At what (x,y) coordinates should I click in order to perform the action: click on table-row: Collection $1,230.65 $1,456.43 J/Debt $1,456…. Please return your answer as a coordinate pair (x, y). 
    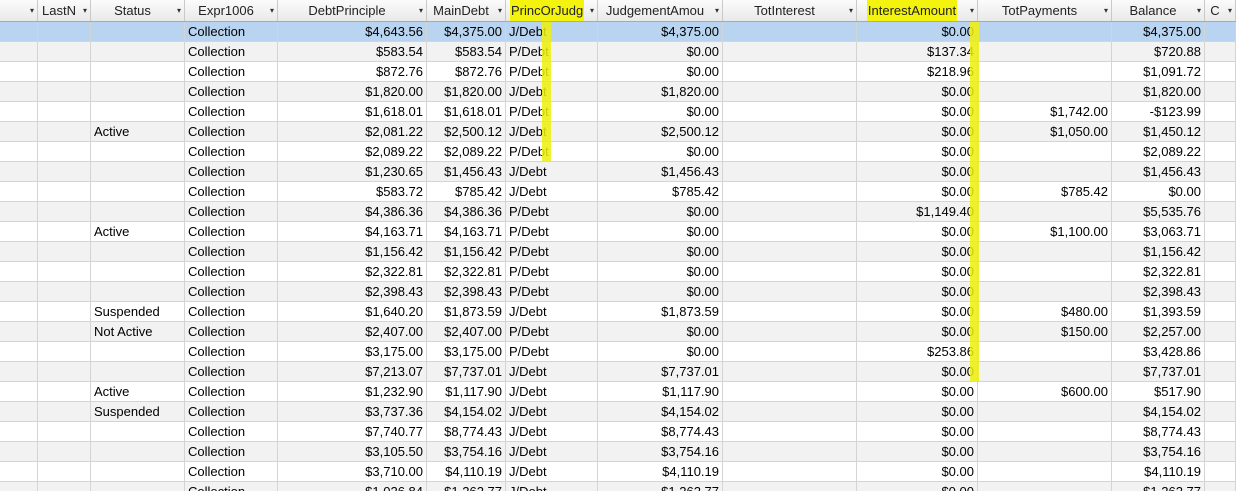
    Looking at the image, I should click on (618, 172).